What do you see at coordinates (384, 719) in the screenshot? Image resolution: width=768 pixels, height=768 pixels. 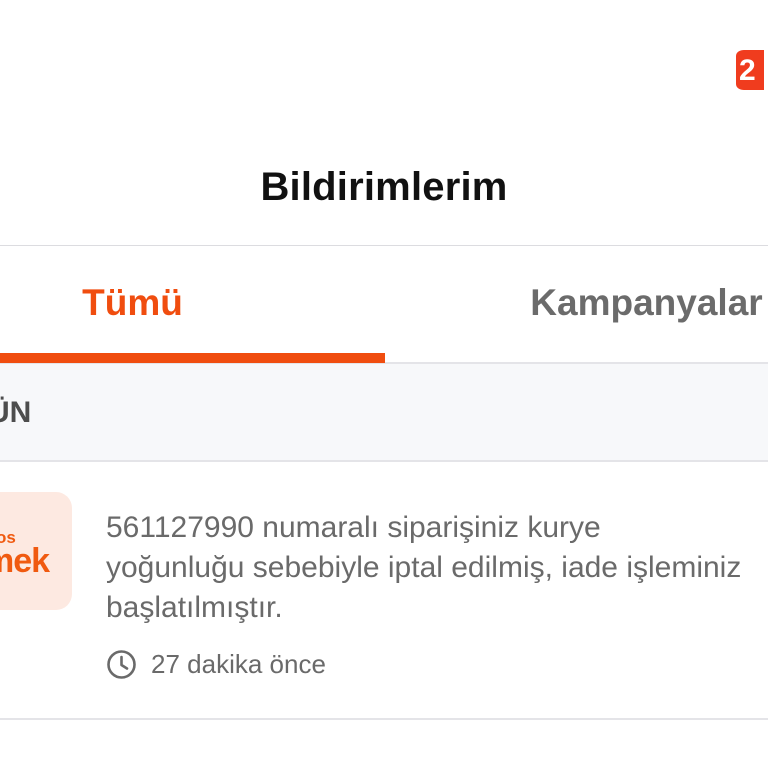 I see `notification-divider` at bounding box center [384, 719].